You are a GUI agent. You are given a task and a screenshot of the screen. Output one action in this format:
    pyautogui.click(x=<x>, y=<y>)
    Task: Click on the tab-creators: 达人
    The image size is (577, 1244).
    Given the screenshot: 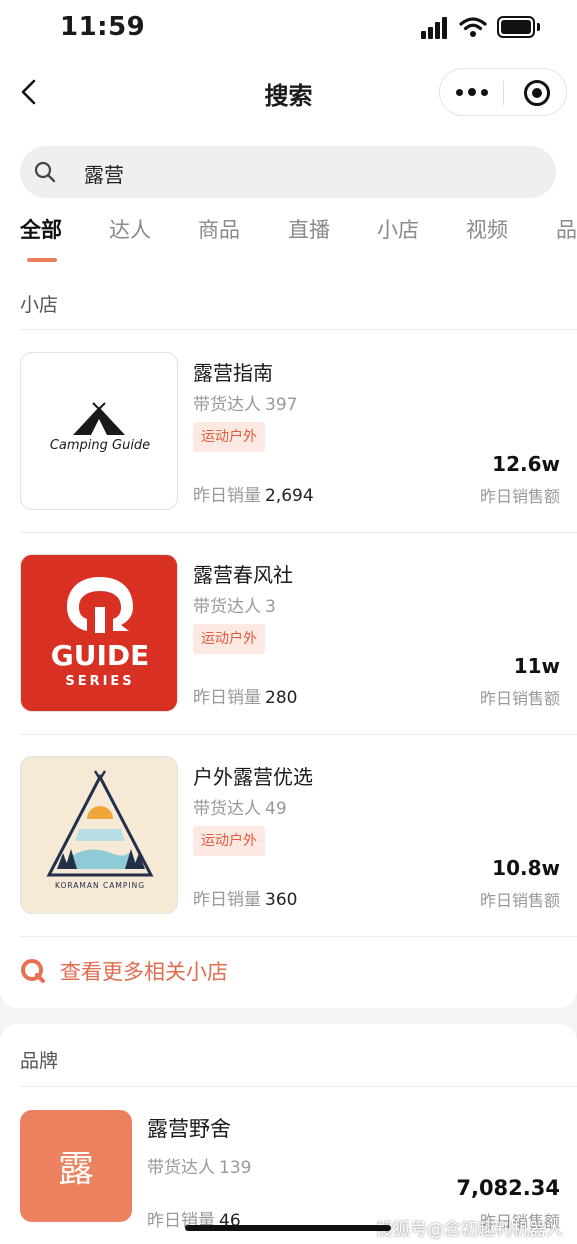 What is the action you would take?
    pyautogui.click(x=130, y=229)
    